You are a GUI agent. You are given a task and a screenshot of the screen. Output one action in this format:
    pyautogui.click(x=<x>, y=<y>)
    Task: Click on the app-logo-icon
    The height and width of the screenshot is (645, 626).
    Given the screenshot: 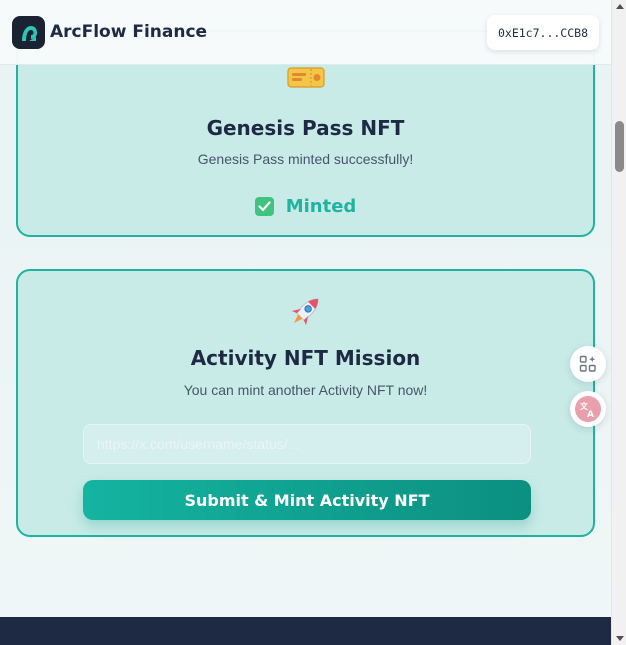 What is the action you would take?
    pyautogui.click(x=28, y=32)
    